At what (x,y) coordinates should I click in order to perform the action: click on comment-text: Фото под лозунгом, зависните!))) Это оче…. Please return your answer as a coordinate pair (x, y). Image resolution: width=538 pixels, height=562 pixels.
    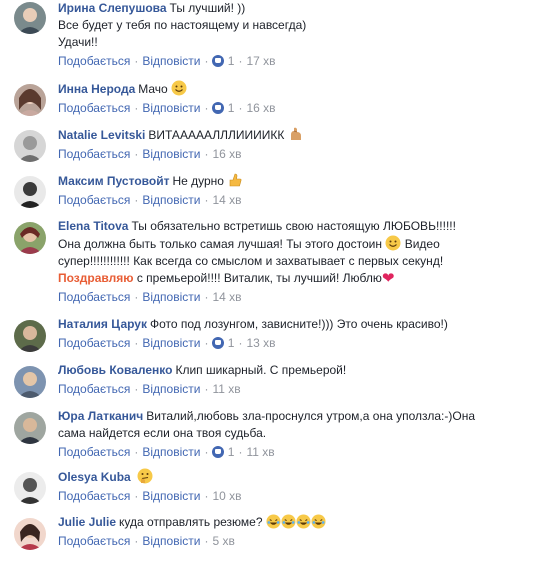
    Looking at the image, I should click on (298, 324).